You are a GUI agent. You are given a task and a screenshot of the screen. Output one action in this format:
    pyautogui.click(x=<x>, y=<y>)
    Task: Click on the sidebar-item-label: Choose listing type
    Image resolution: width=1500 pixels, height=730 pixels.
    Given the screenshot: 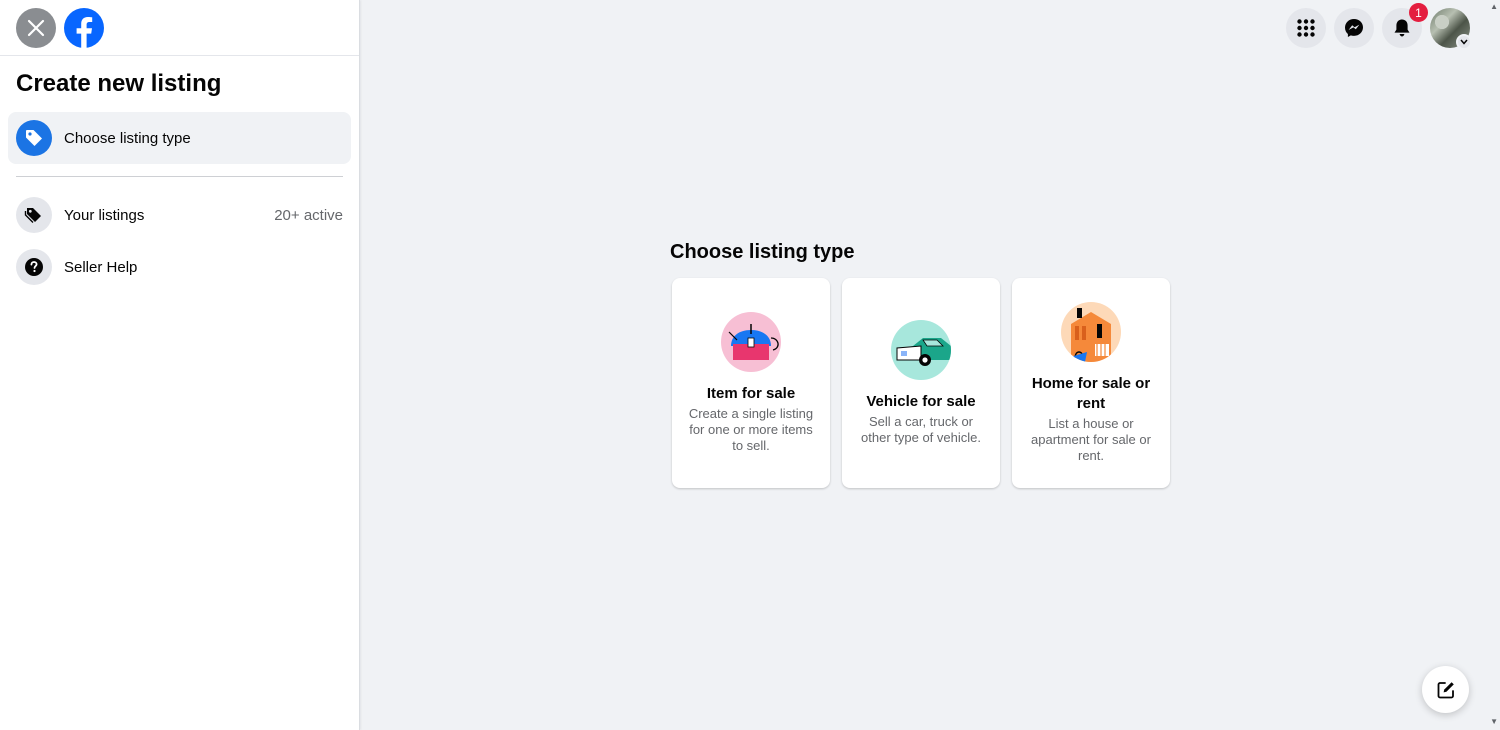 What is the action you would take?
    pyautogui.click(x=127, y=138)
    